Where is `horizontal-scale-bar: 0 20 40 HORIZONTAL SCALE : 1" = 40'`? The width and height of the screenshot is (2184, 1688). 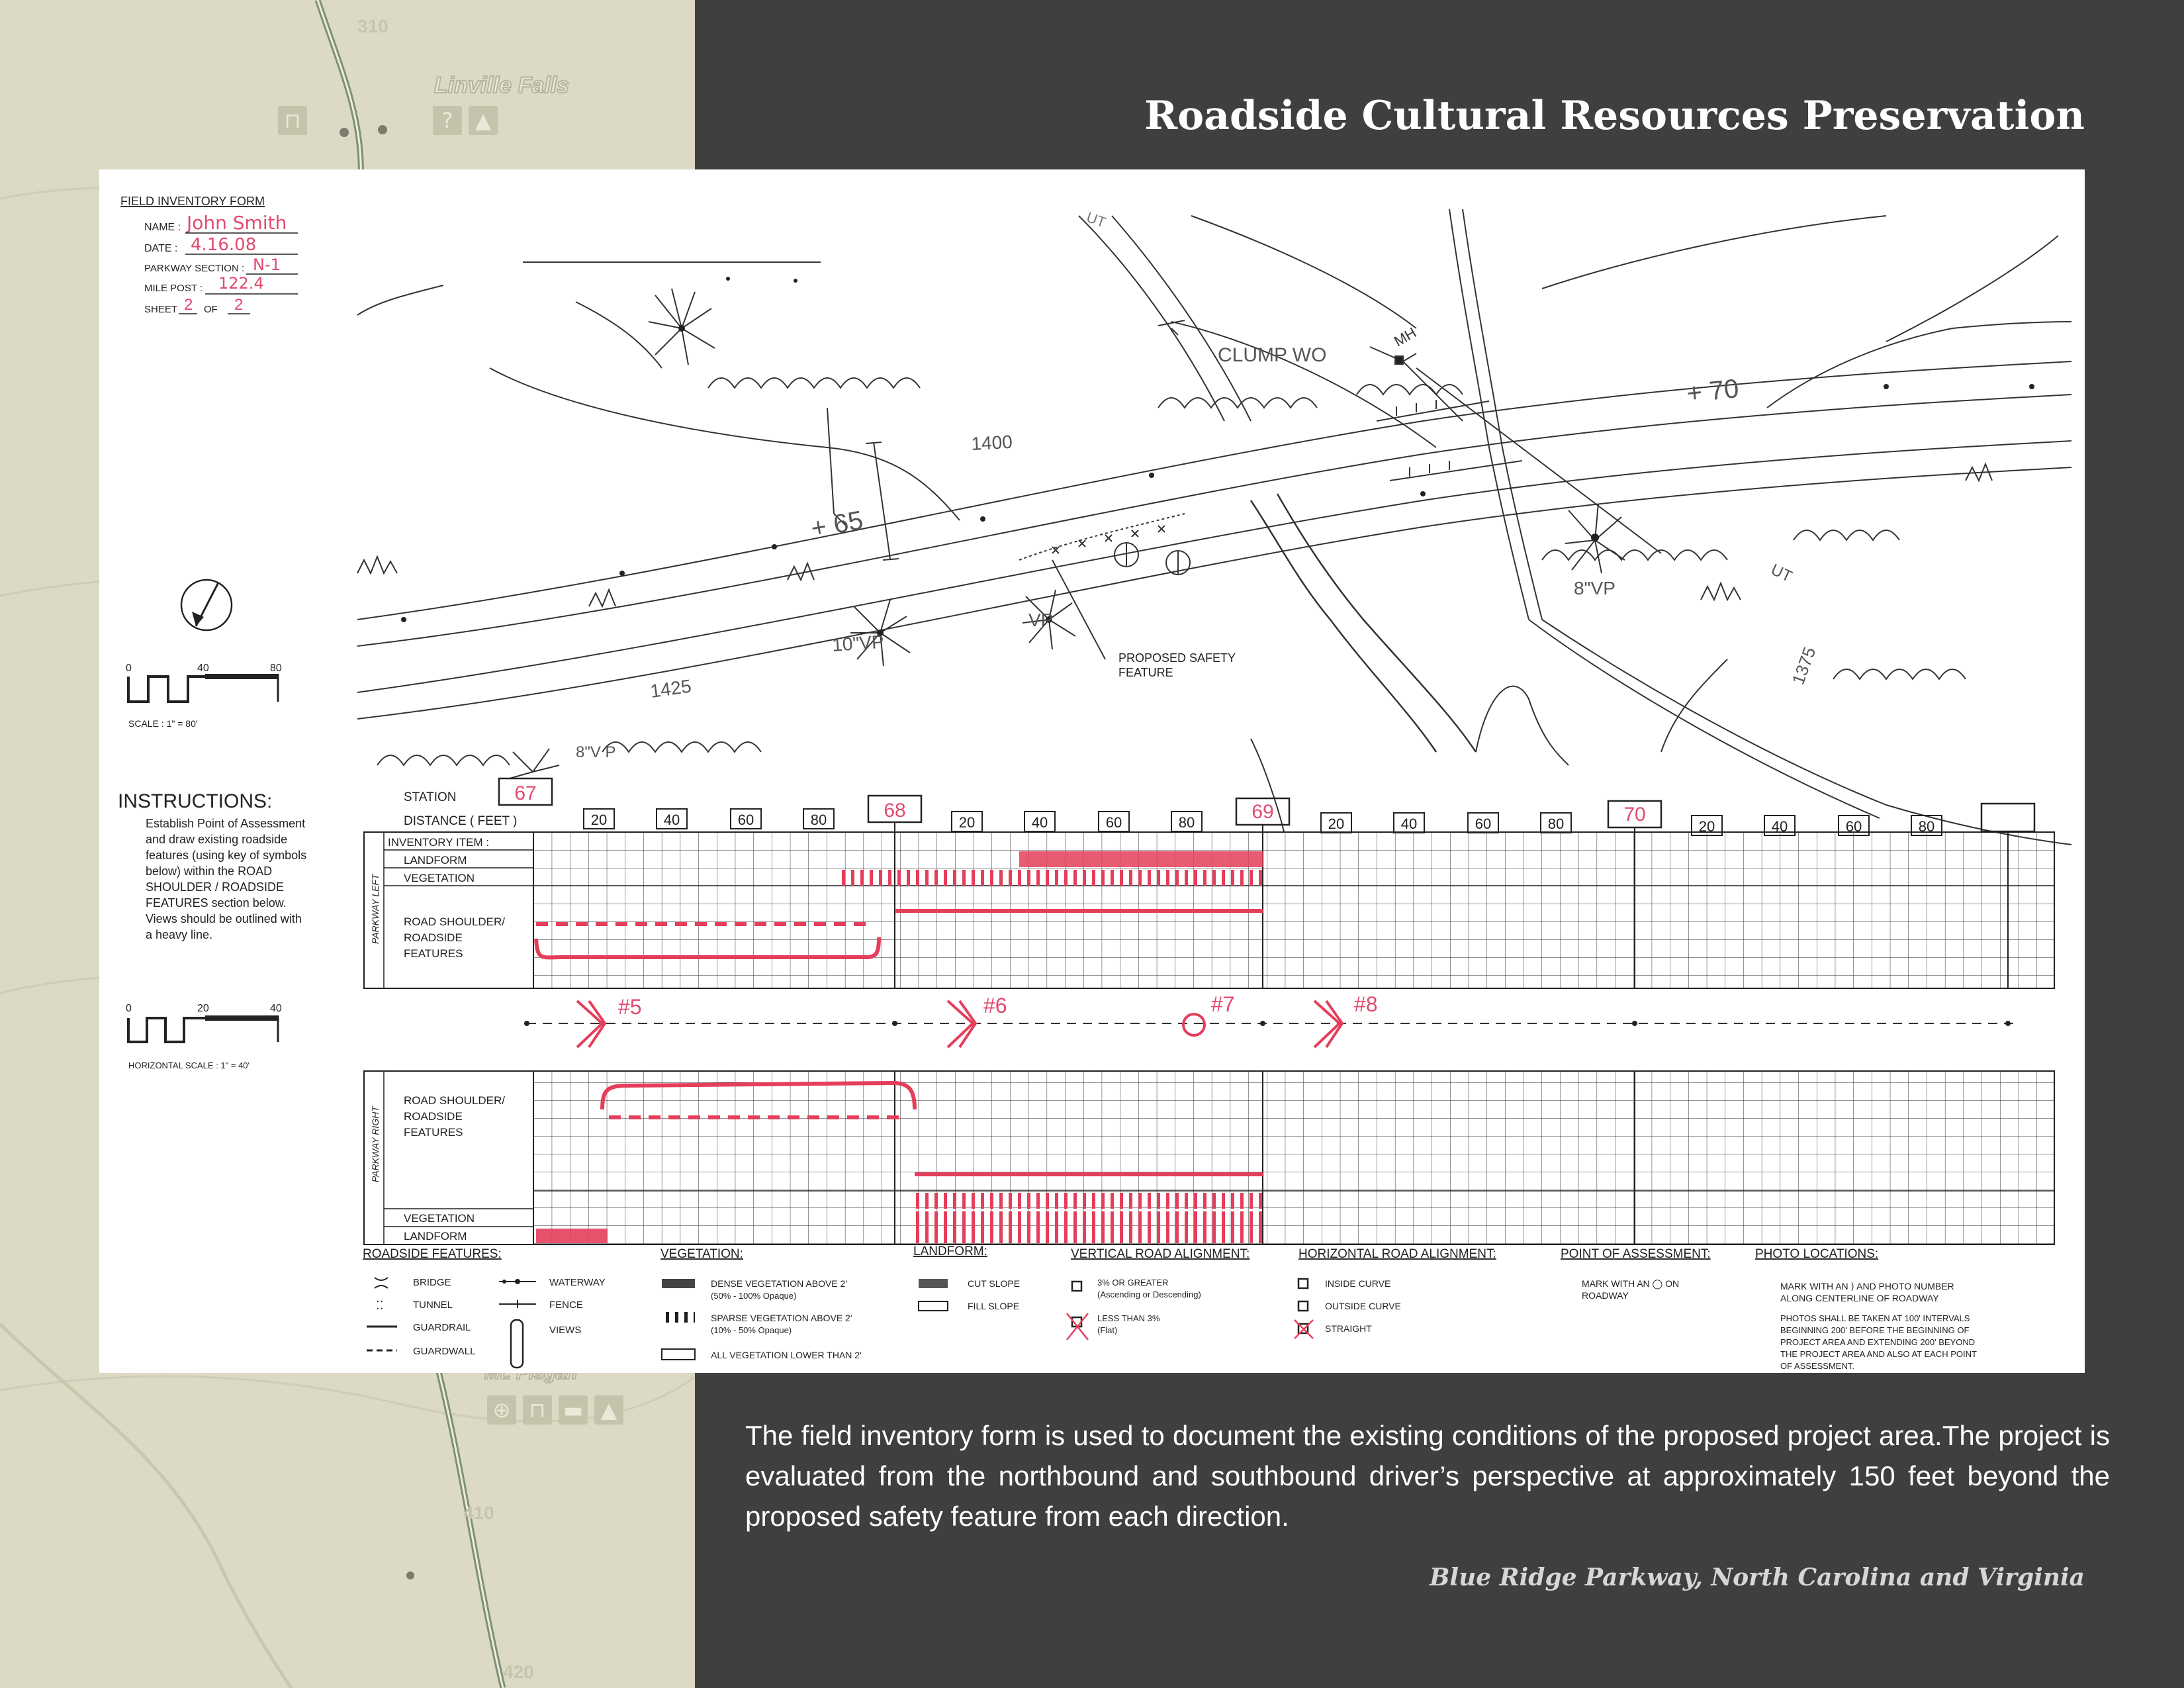
horizontal-scale-bar: 0 20 40 HORIZONTAL SCALE : 1" = 40' is located at coordinates (204, 1036).